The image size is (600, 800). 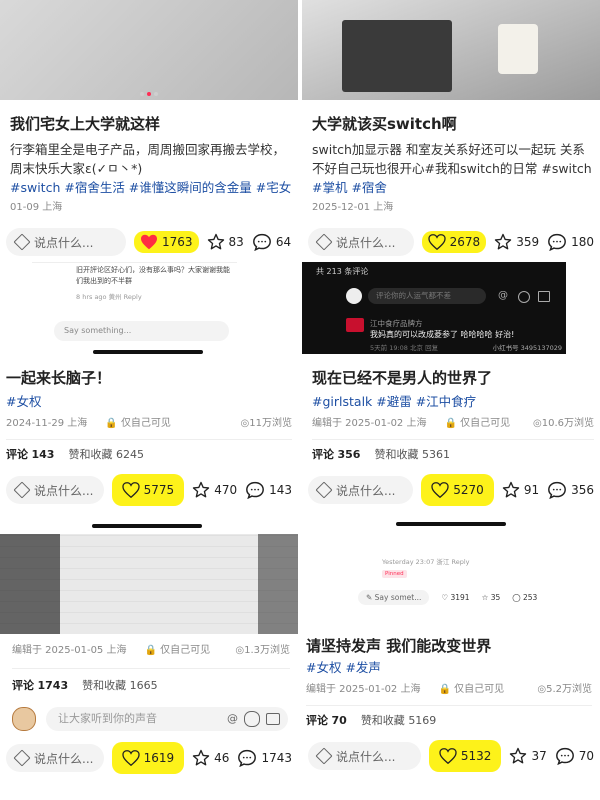 I want to click on like-button: 5775, so click(x=148, y=490).